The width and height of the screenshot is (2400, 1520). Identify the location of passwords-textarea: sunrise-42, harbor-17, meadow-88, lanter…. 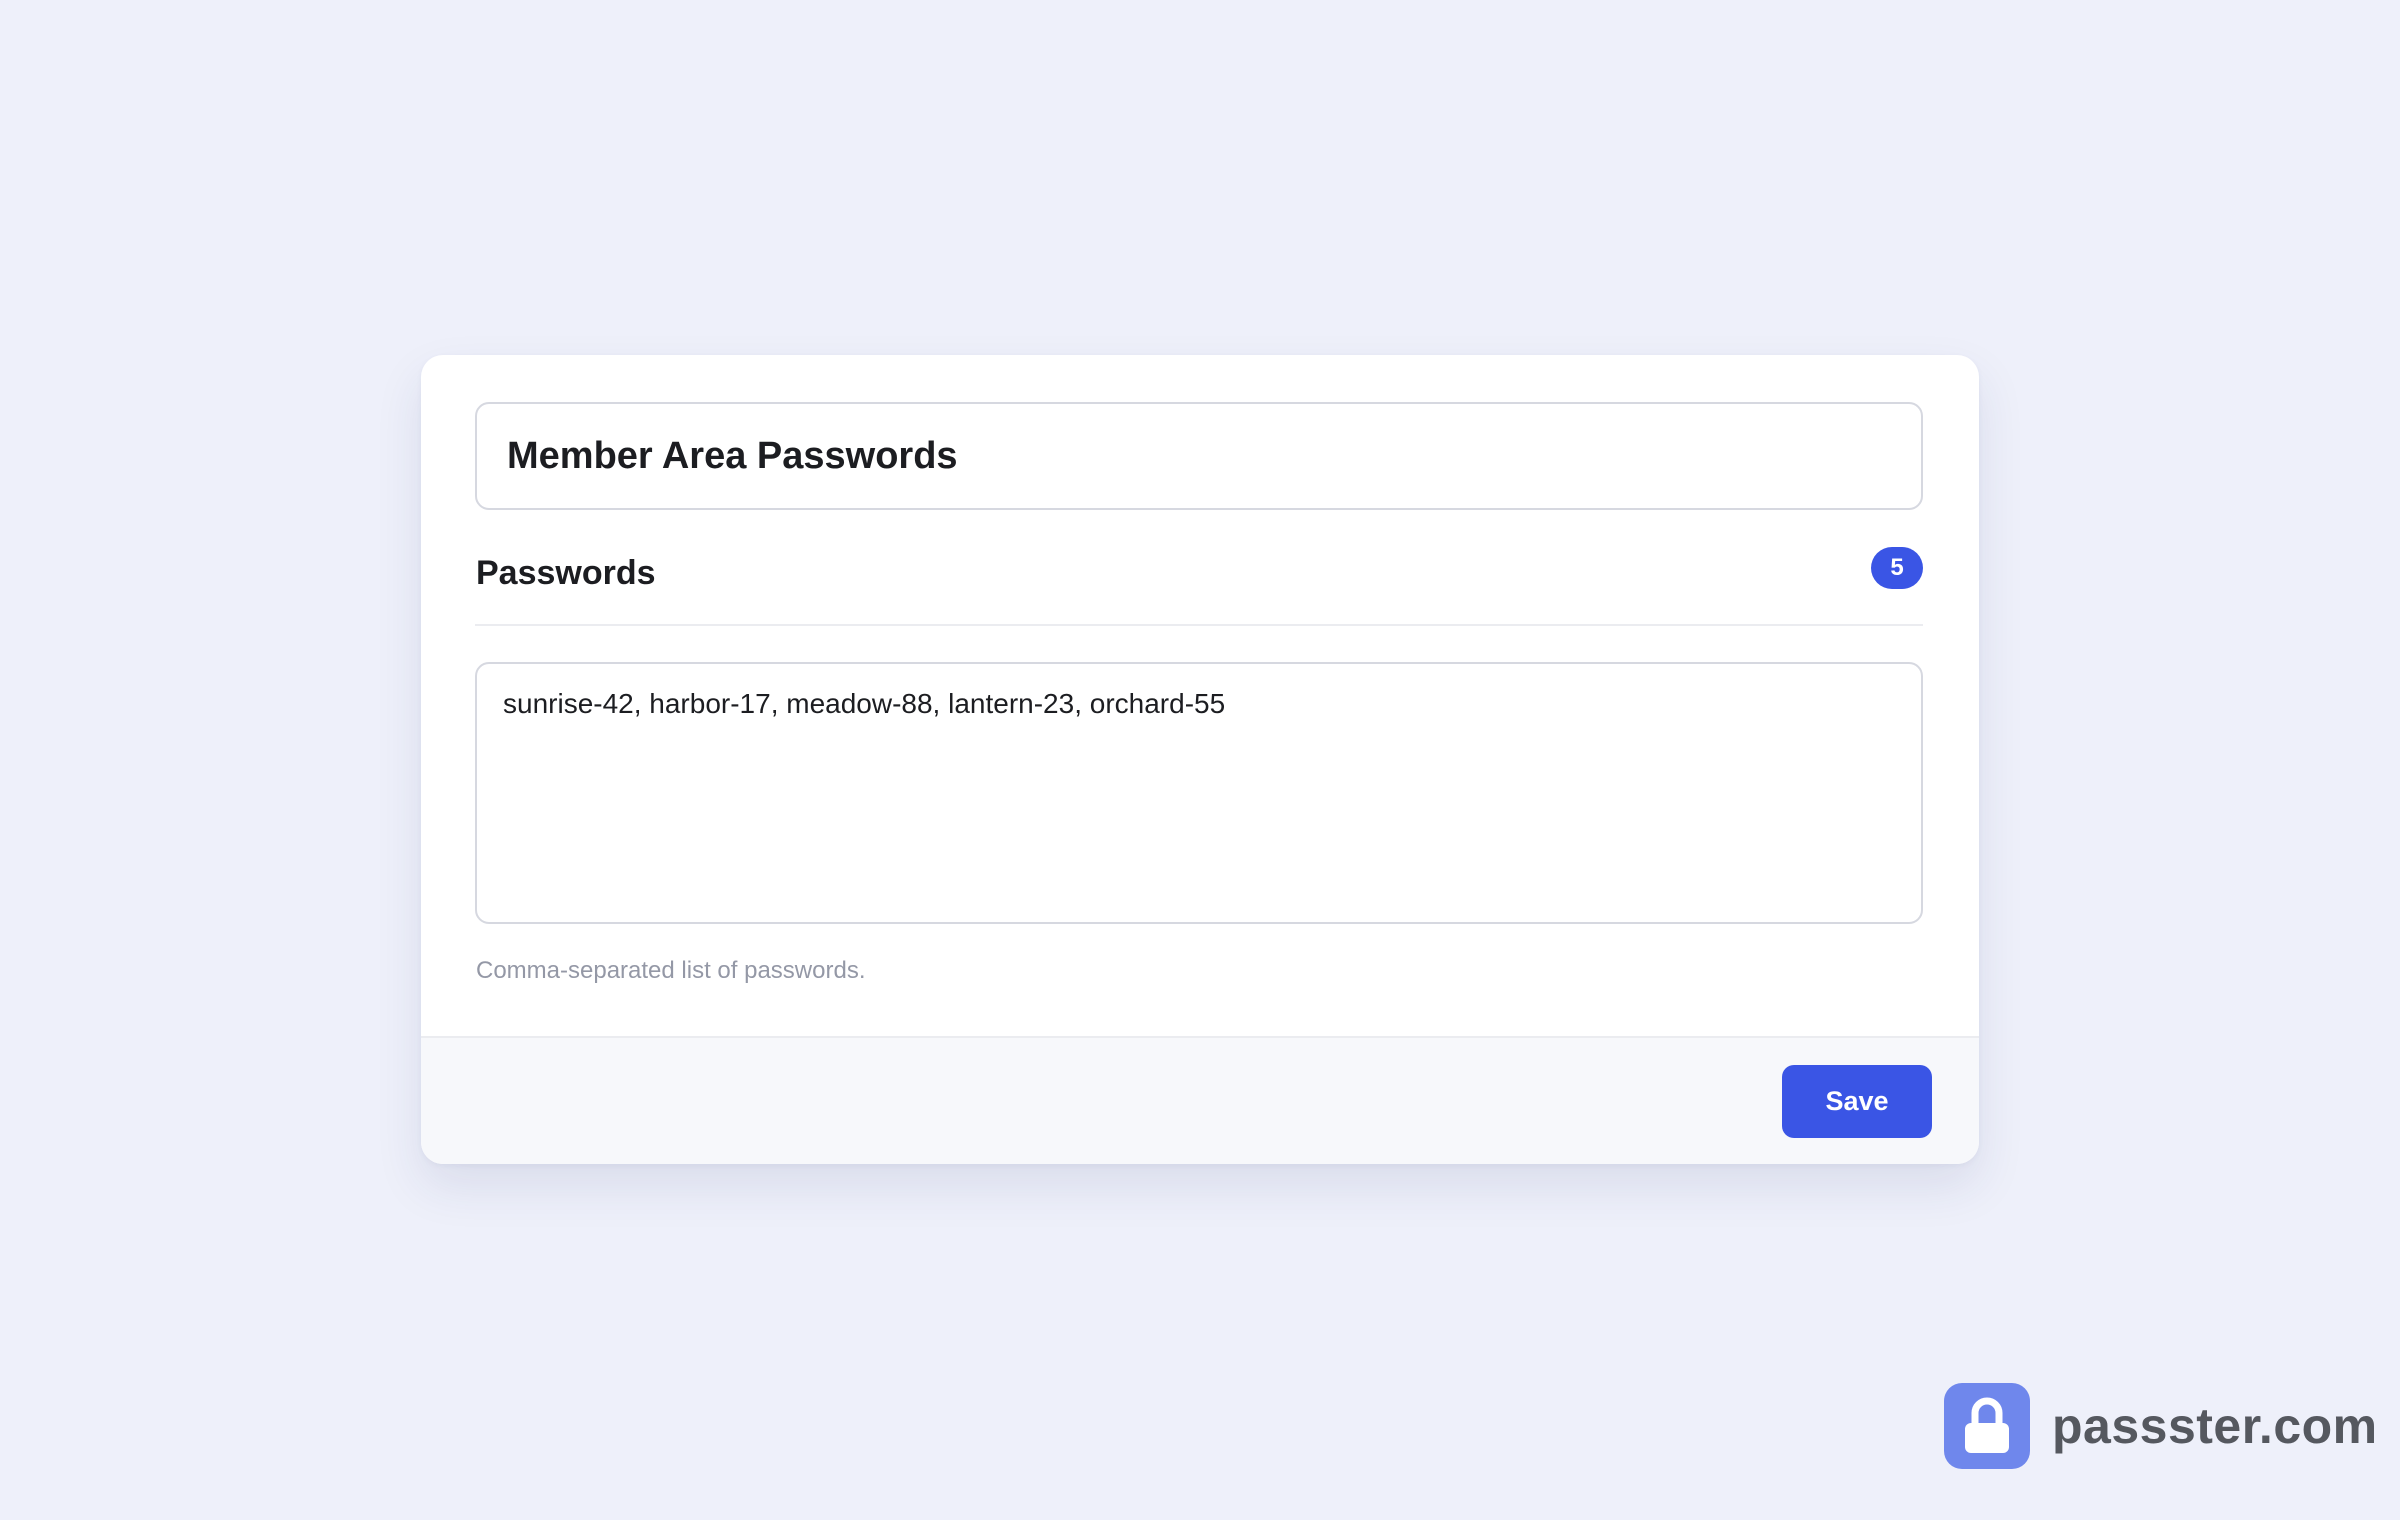
(1199, 793).